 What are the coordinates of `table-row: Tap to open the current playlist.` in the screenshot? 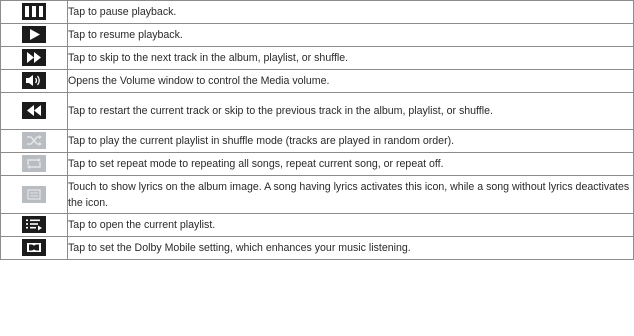 It's located at (317, 225).